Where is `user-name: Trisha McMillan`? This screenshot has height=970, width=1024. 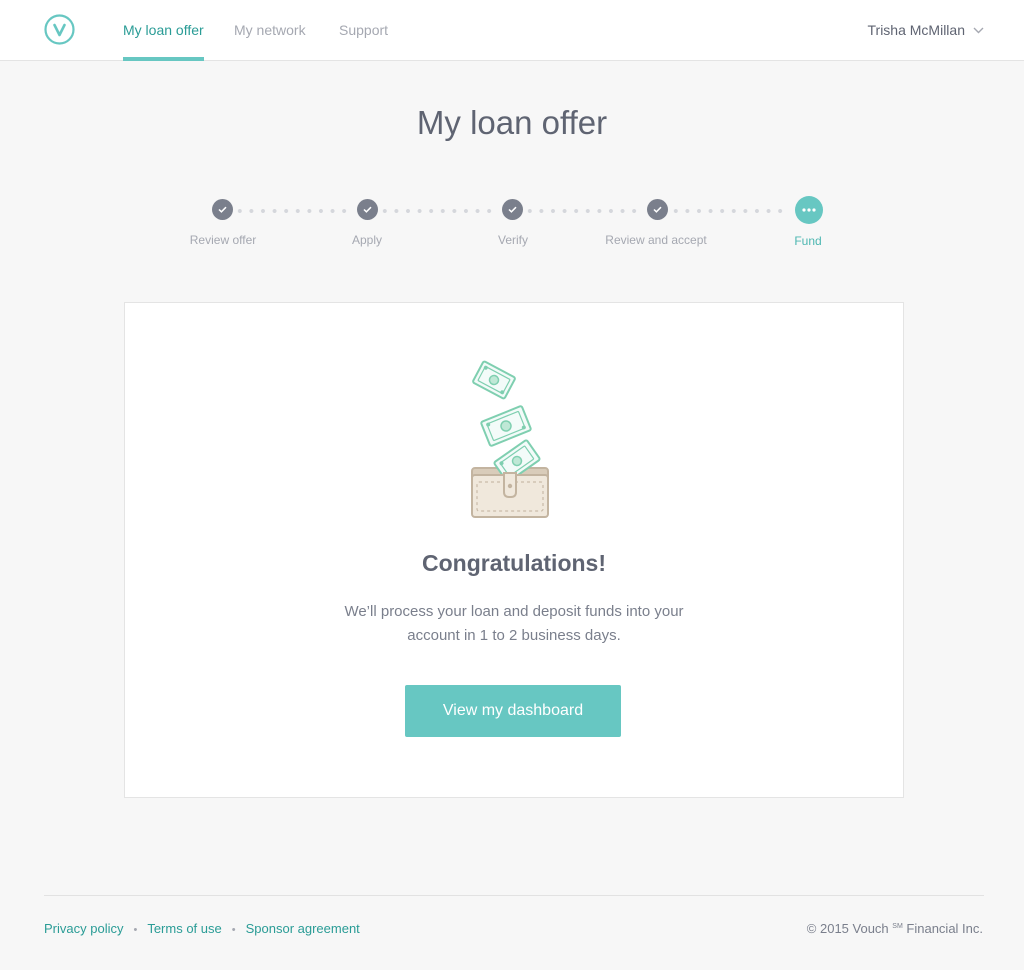
user-name: Trisha McMillan is located at coordinates (916, 30).